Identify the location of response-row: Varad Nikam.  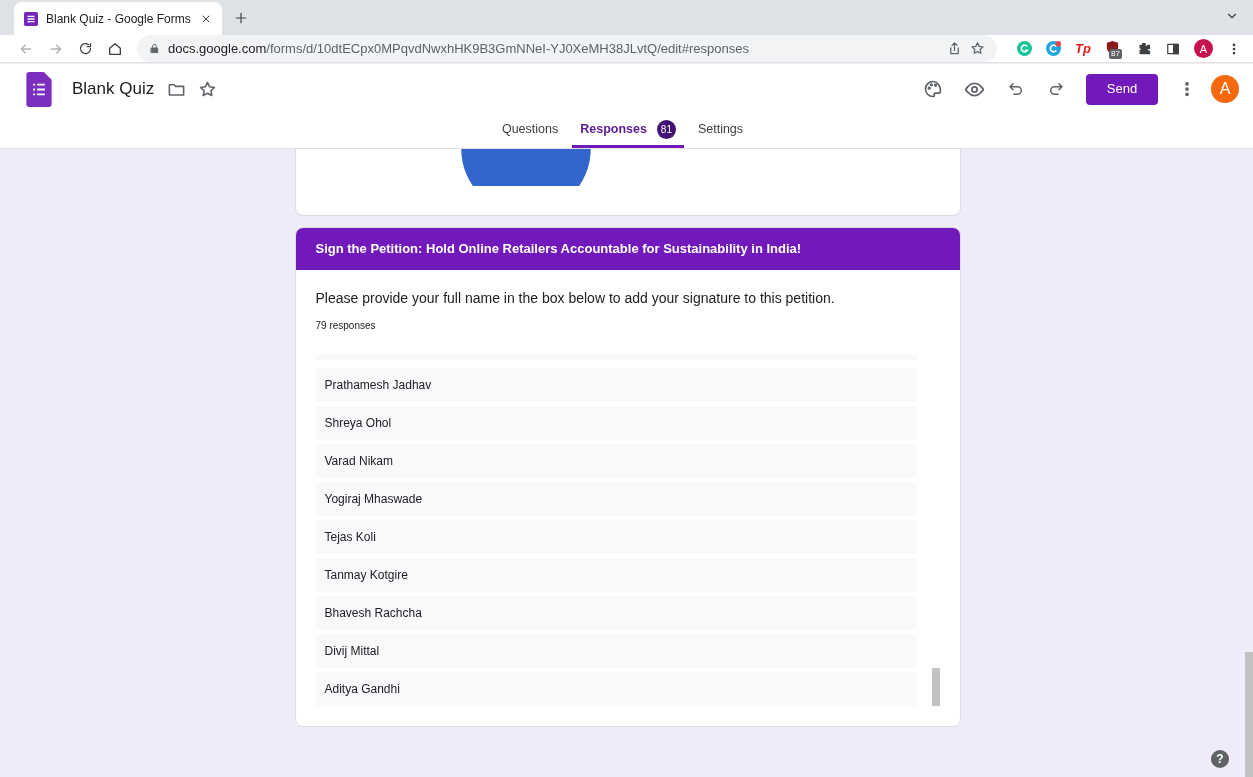
(616, 461).